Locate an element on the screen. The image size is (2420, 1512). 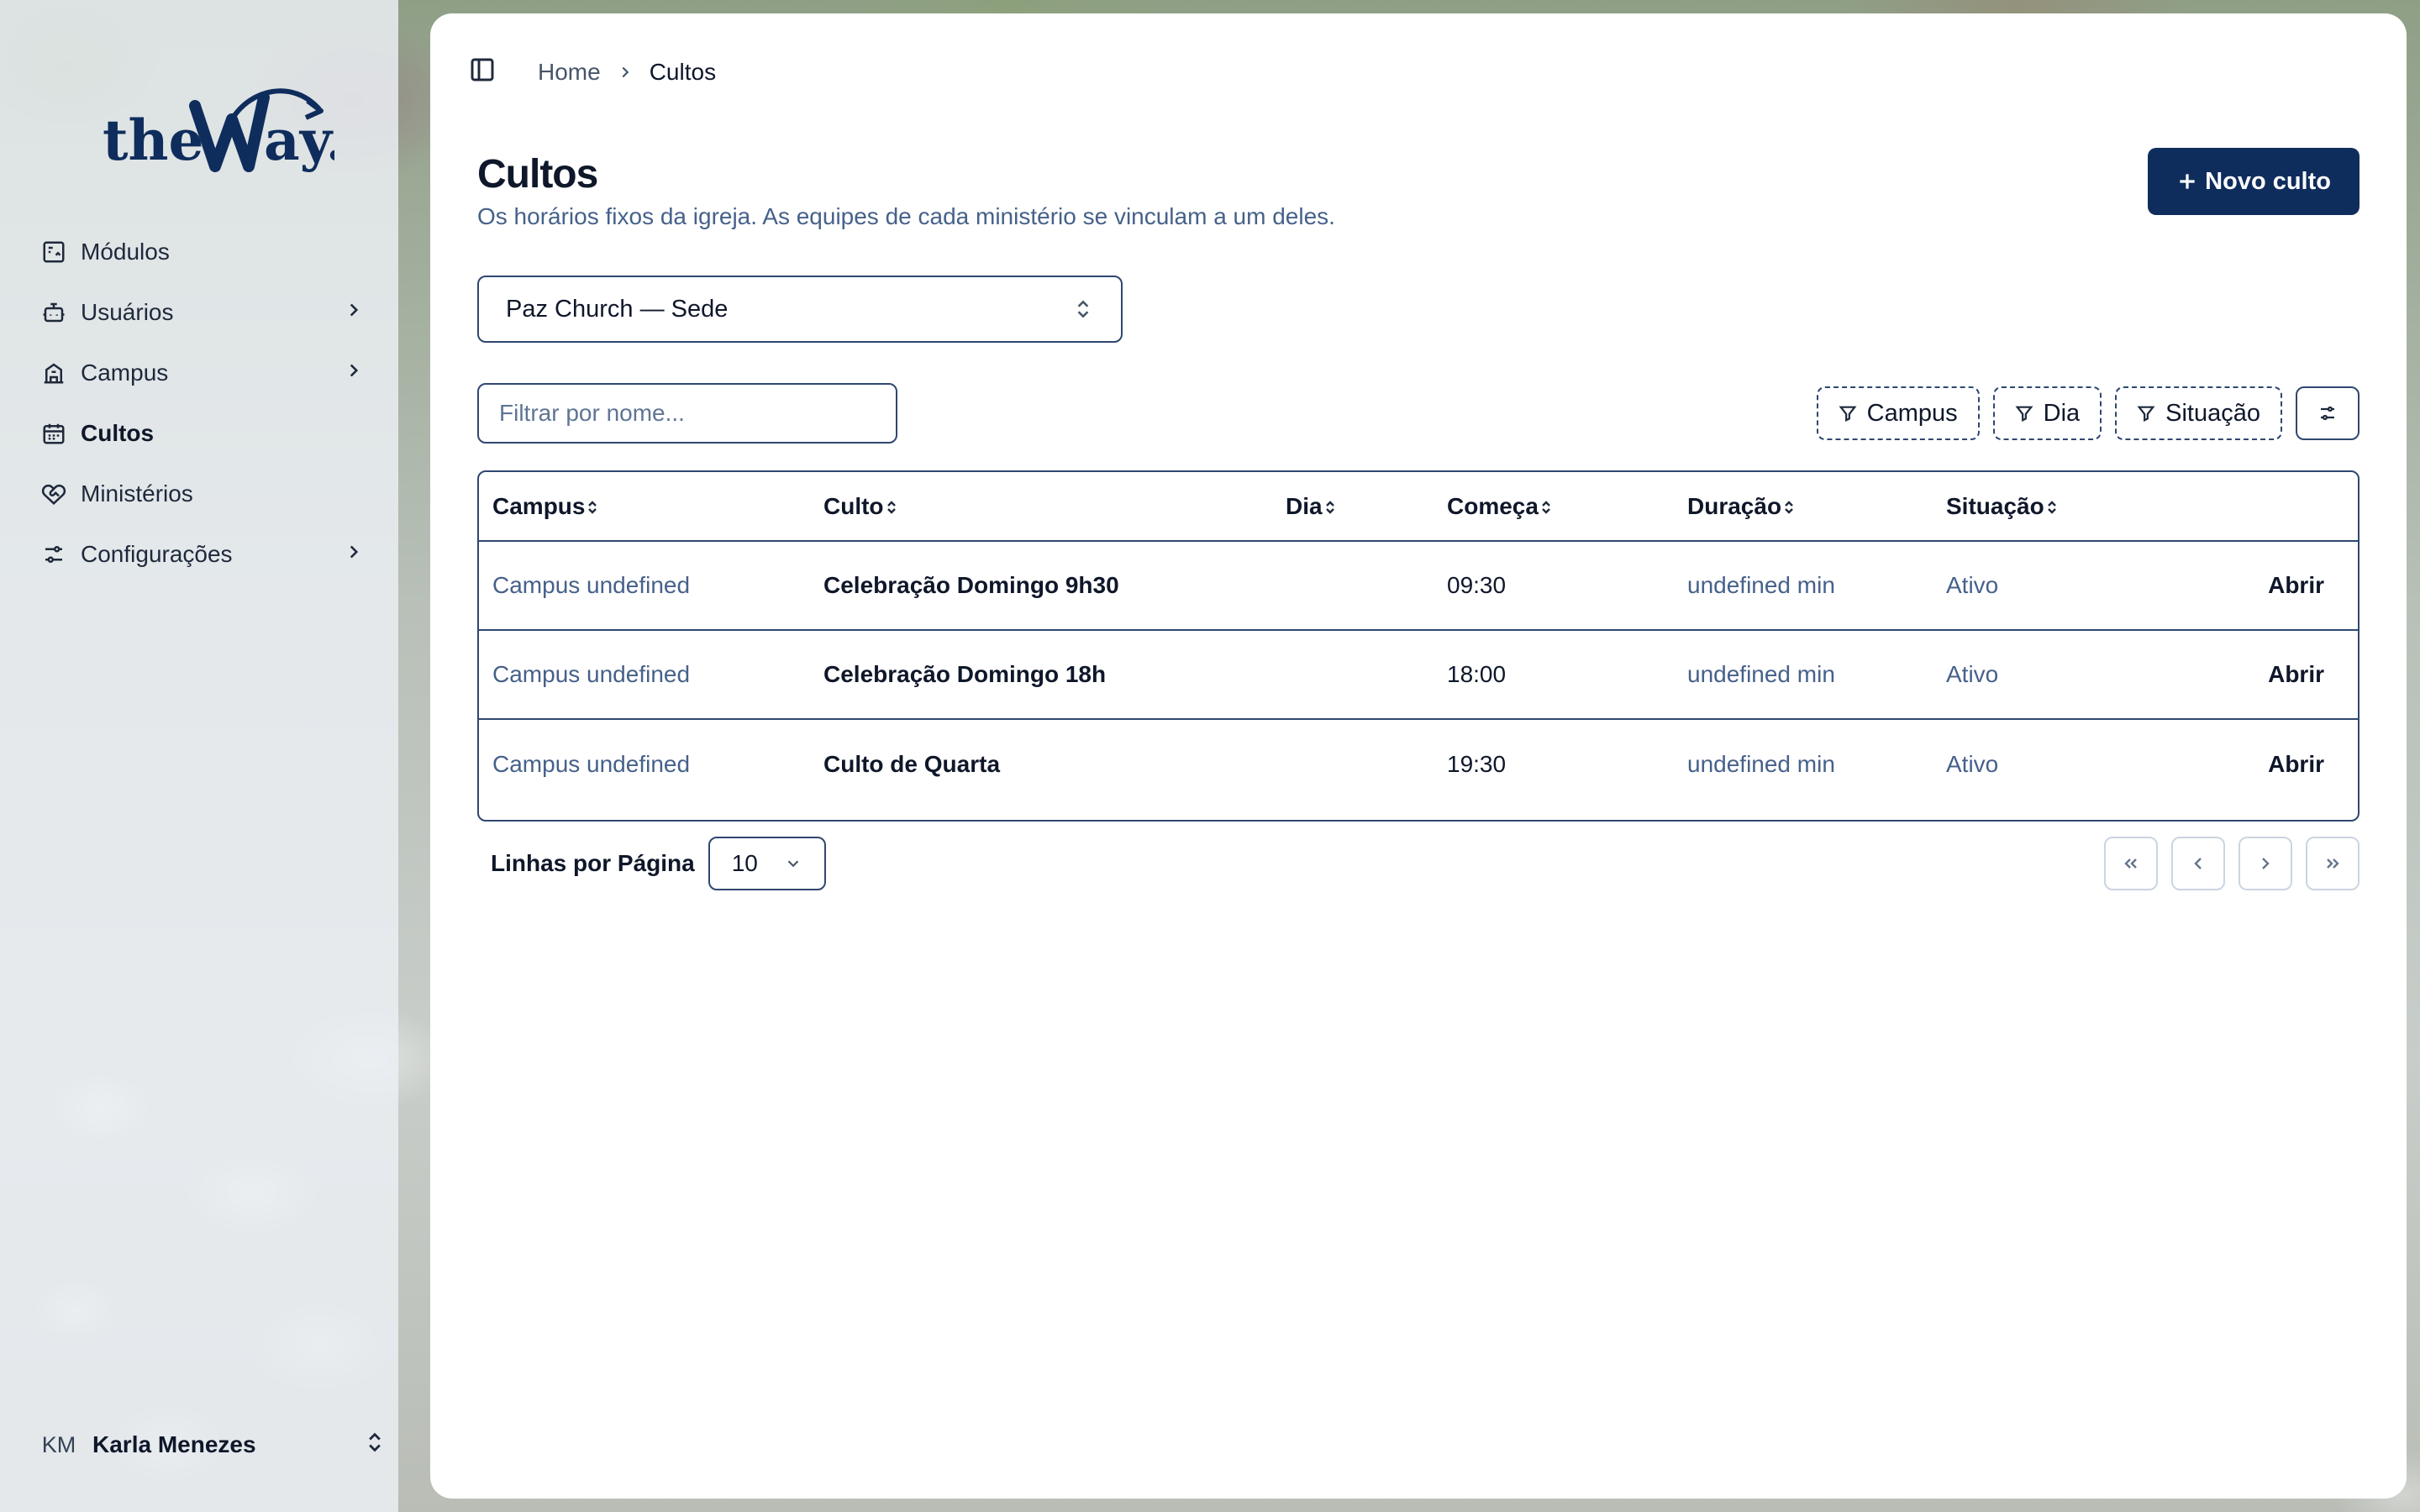
sidebar-item-cultos: Cultos is located at coordinates (199, 433).